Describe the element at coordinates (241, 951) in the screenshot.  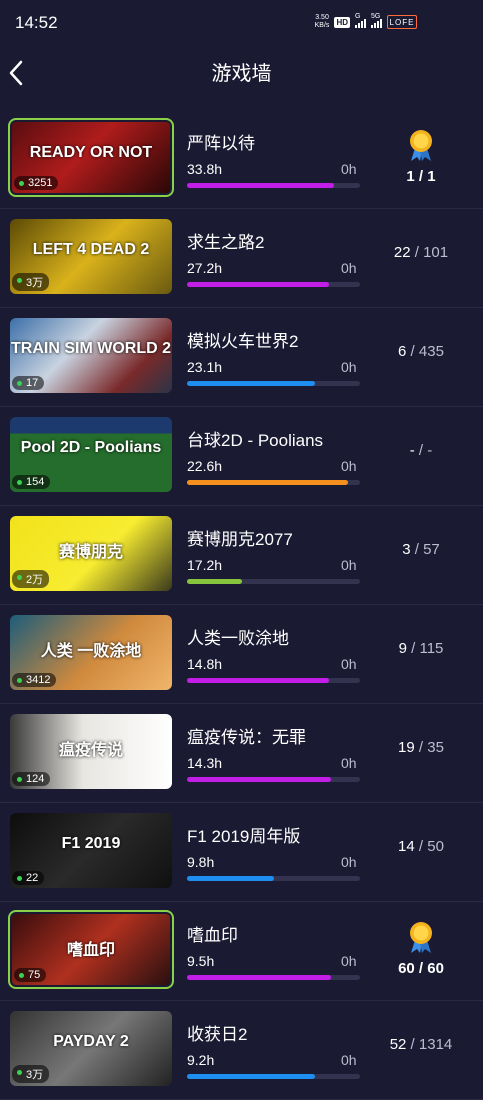
I see `game-row: 嗜血印 75 嗜血印 9.5h 0h 60 / 60` at that location.